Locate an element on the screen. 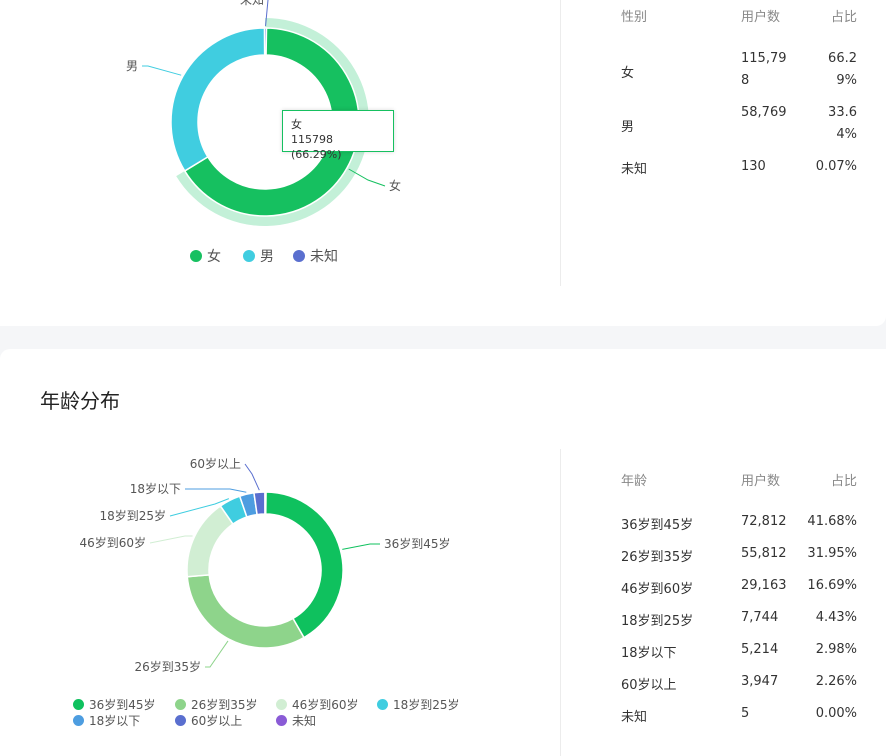  table-cell: 7,744 is located at coordinates (760, 617).